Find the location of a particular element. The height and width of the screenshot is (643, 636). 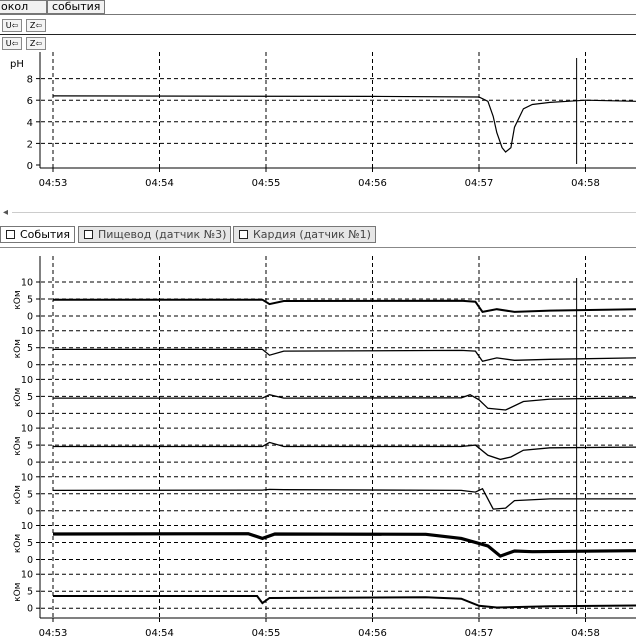

toolbar-zoom-in-y-button: U⇦ is located at coordinates (12, 25).